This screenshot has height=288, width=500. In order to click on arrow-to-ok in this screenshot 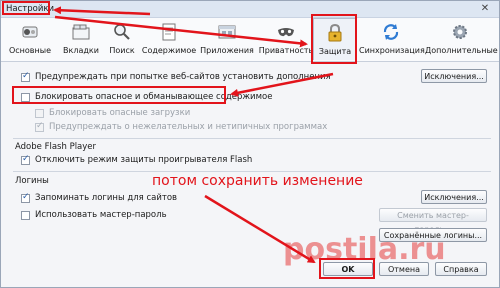, I will do `click(260, 229)`.